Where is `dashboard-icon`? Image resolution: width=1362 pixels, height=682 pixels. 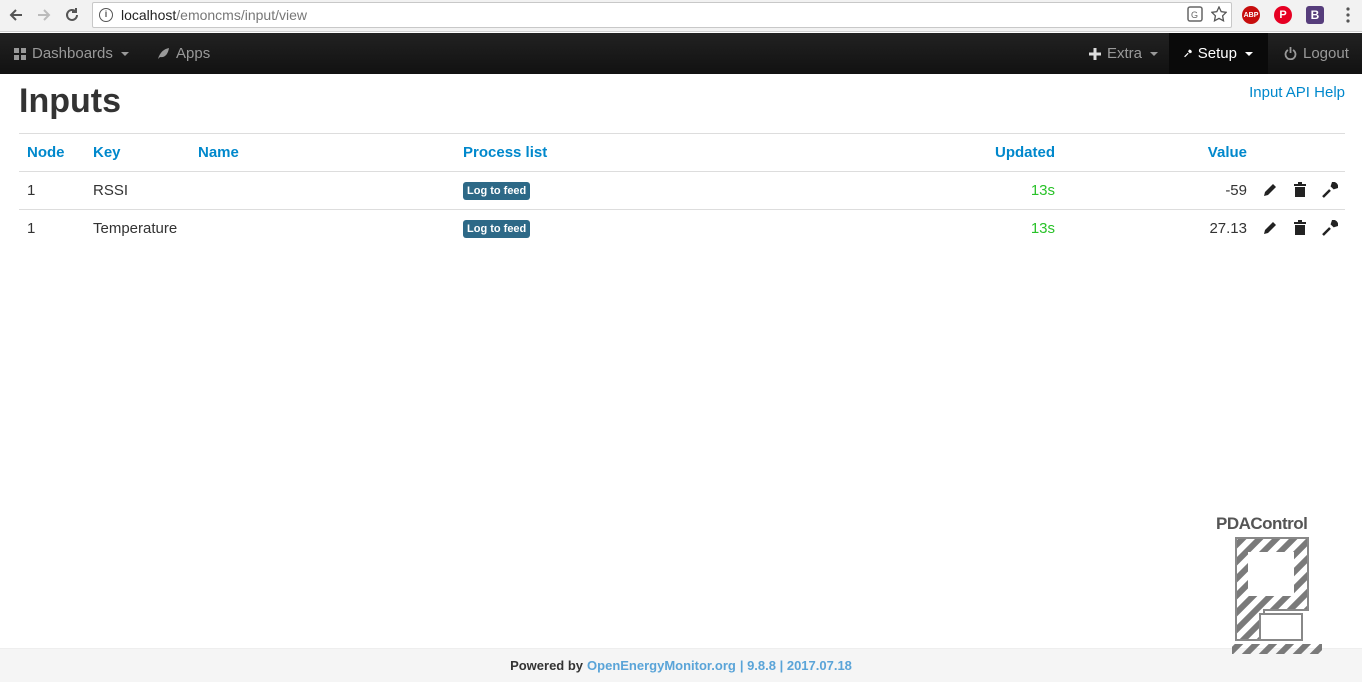
dashboard-icon is located at coordinates (20, 53).